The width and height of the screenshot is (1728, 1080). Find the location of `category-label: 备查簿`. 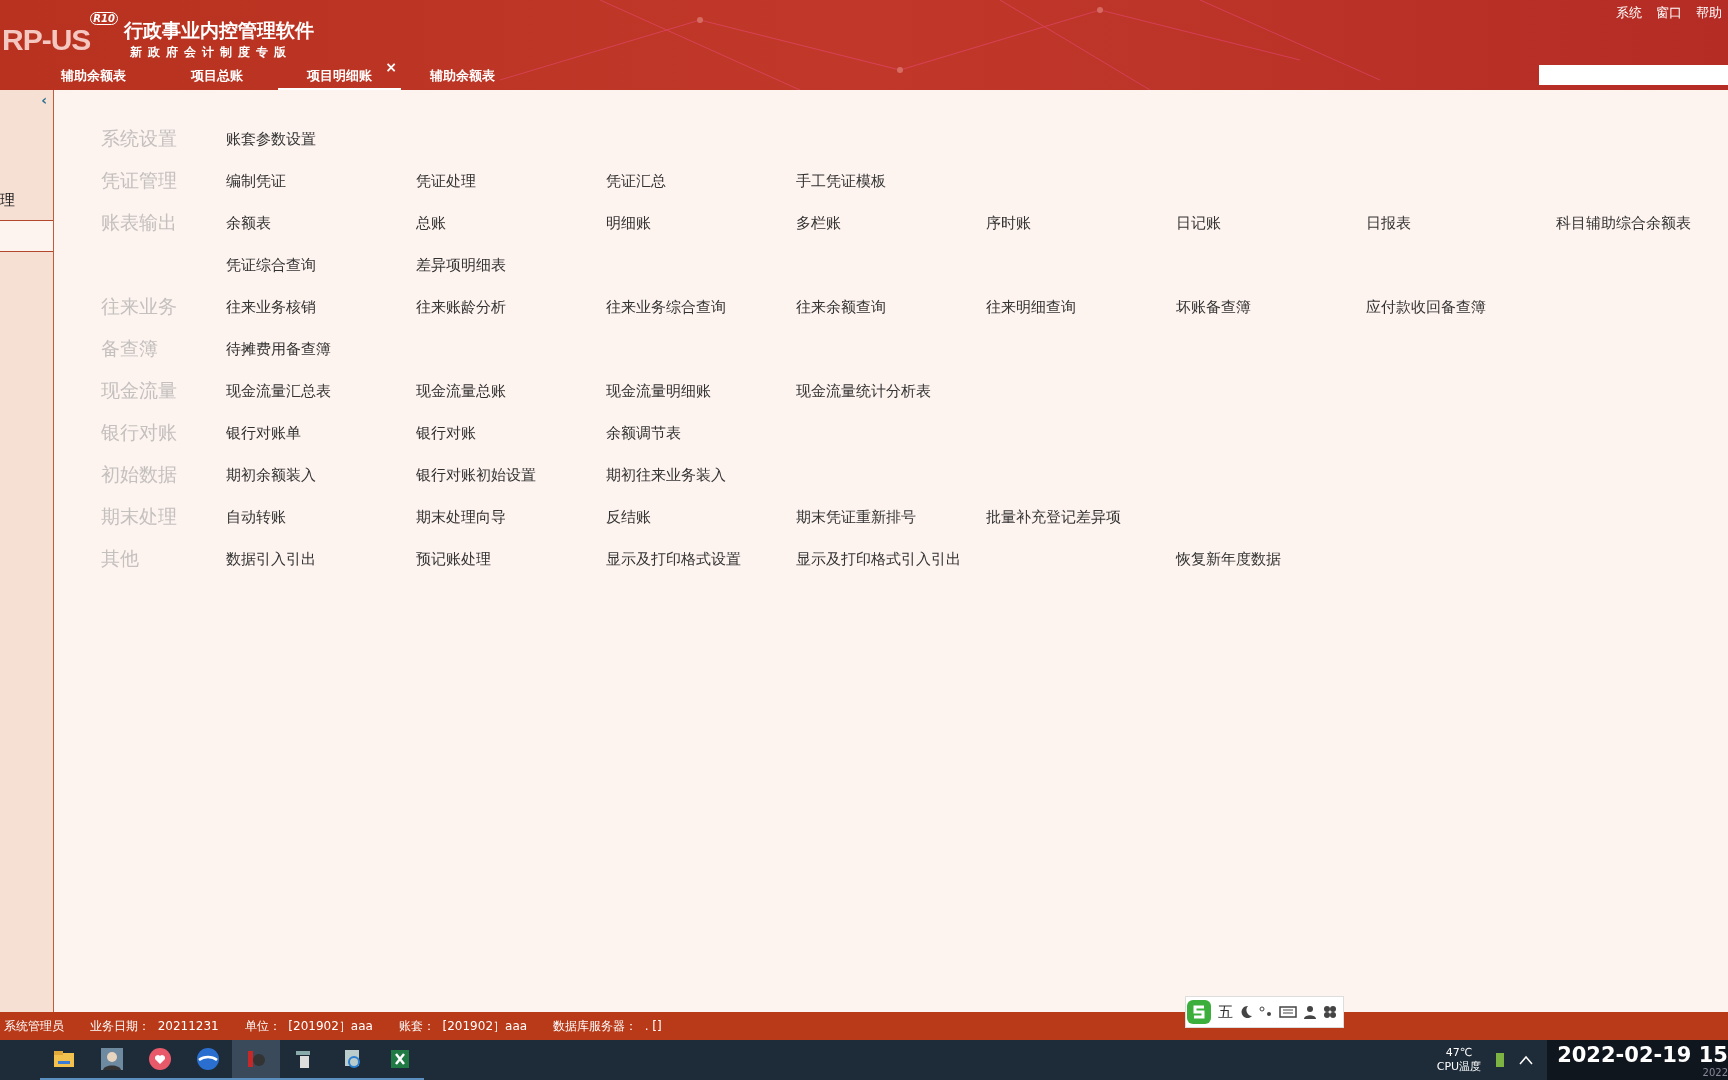

category-label: 备查簿 is located at coordinates (129, 348).